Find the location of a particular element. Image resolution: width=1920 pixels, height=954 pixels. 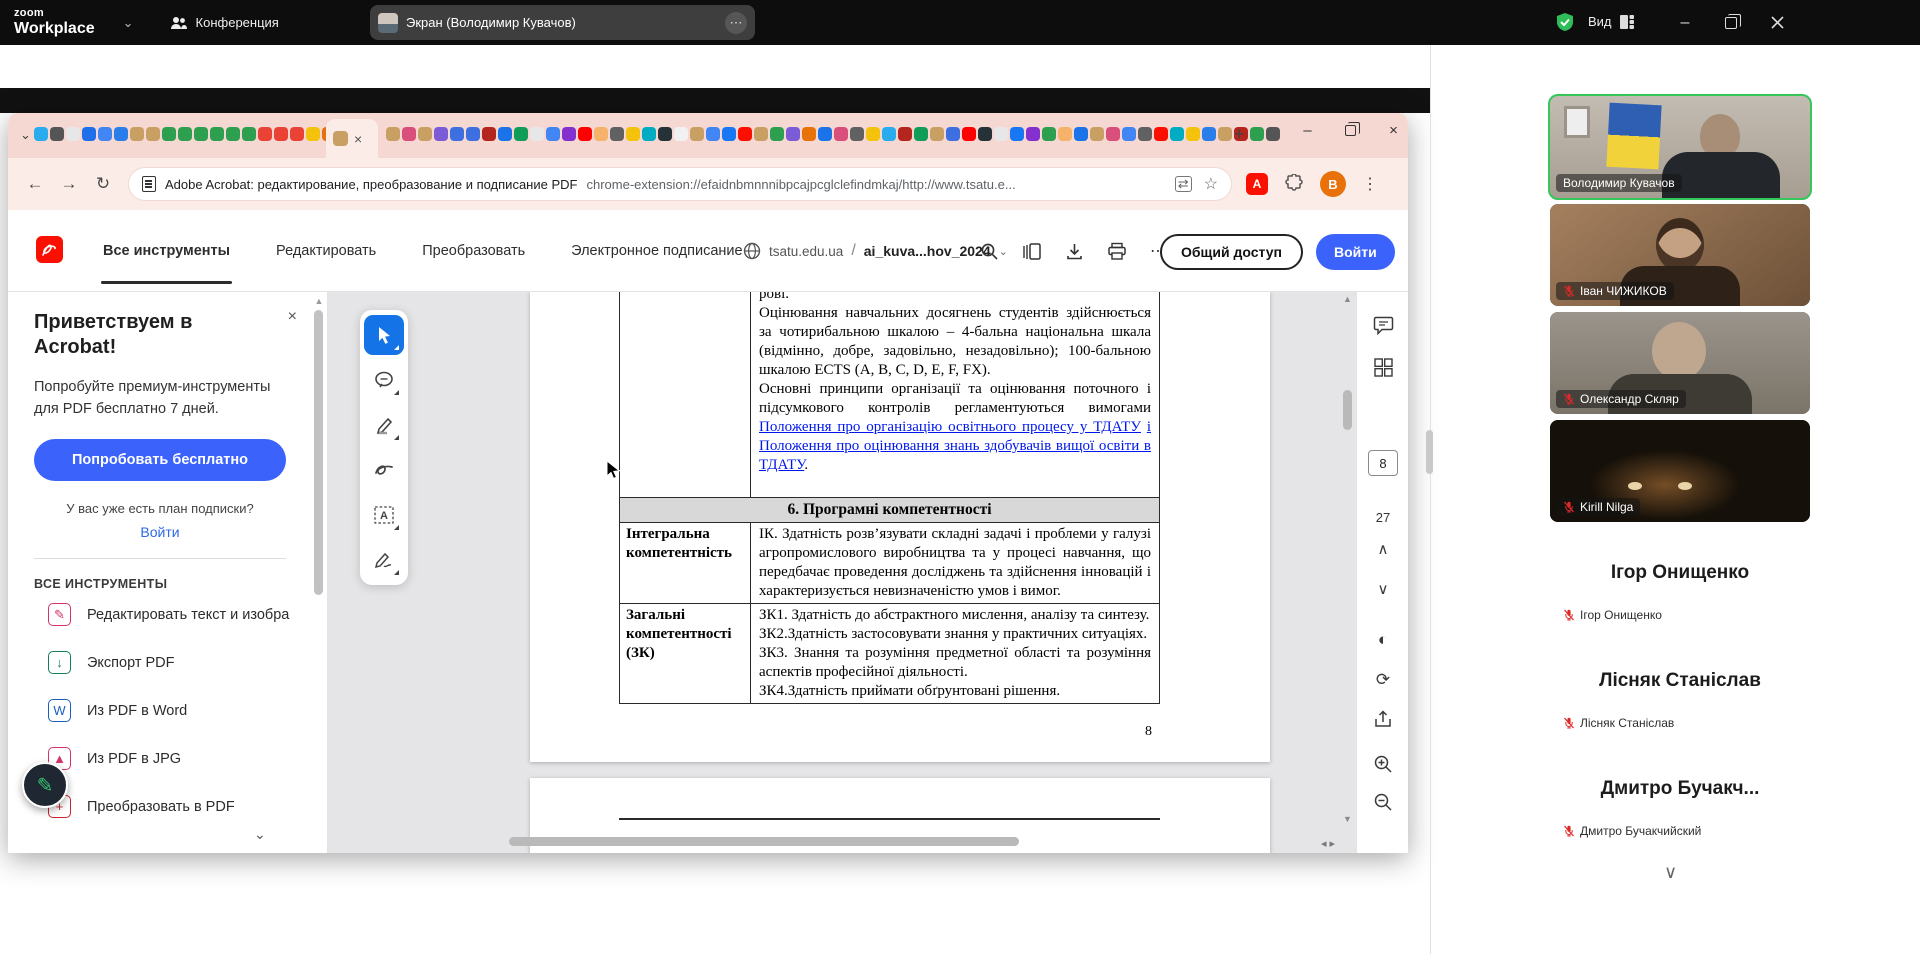

sidebar-tool-item: ▲ Из PDF в JPG is located at coordinates (187, 759).